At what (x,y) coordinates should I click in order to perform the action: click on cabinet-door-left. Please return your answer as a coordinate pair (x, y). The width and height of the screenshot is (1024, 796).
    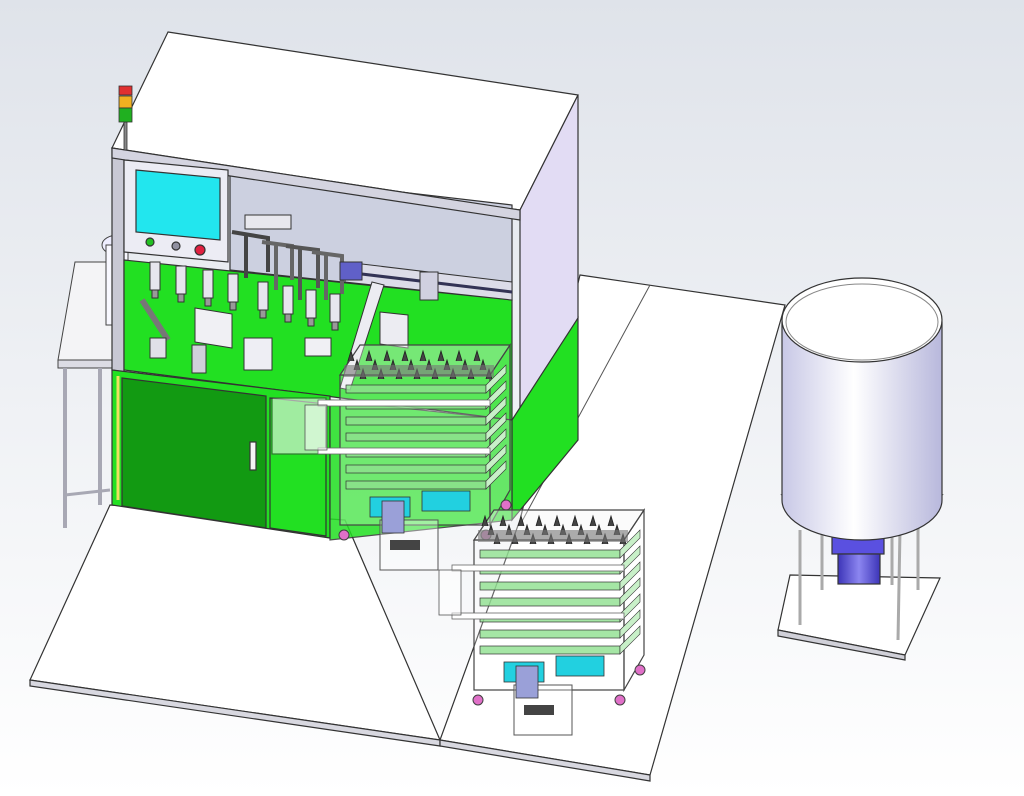
    Looking at the image, I should click on (194, 453).